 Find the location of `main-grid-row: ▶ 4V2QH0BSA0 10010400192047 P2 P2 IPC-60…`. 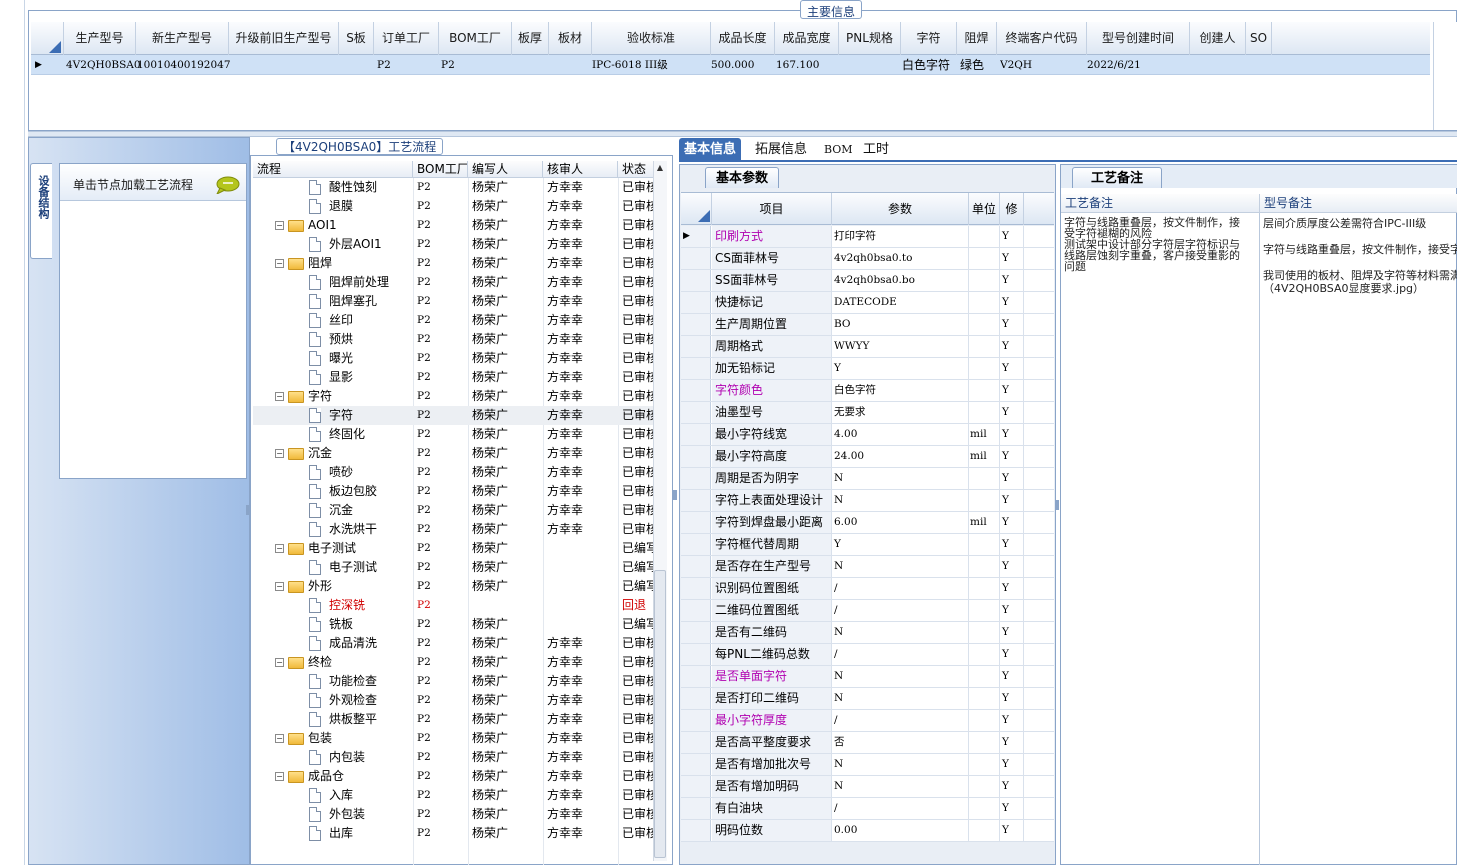

main-grid-row: ▶ 4V2QH0BSA0 10010400192047 P2 P2 IPC-60… is located at coordinates (730, 65).